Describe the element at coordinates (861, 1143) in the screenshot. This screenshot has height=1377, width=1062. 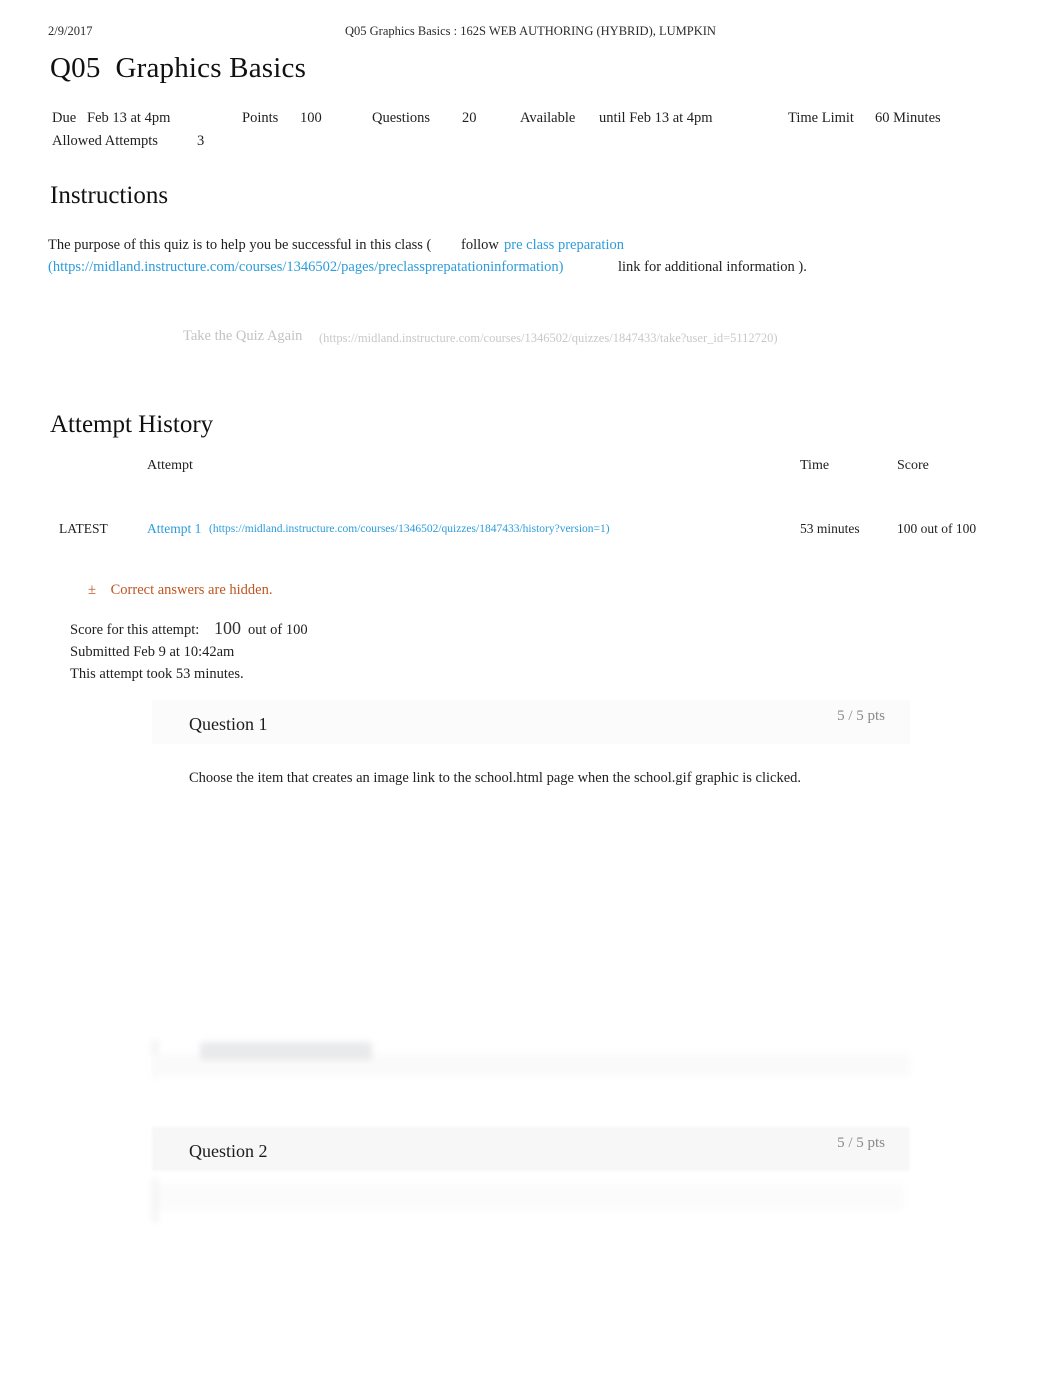
I see `question-2-points: 5 / 5 pts` at that location.